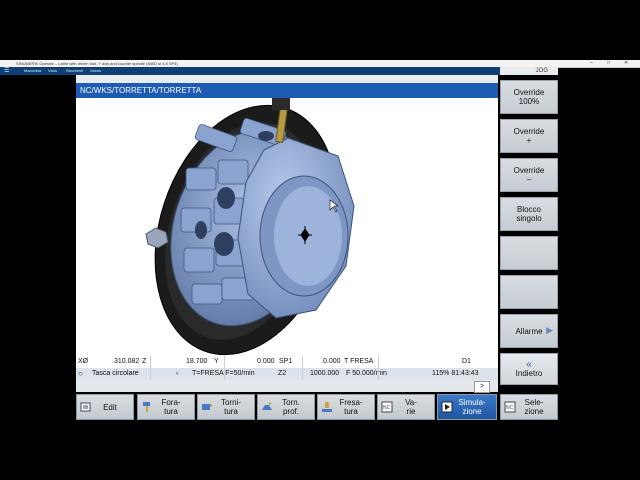 This screenshot has width=640, height=480. I want to click on close-icon: ✕, so click(626, 63).